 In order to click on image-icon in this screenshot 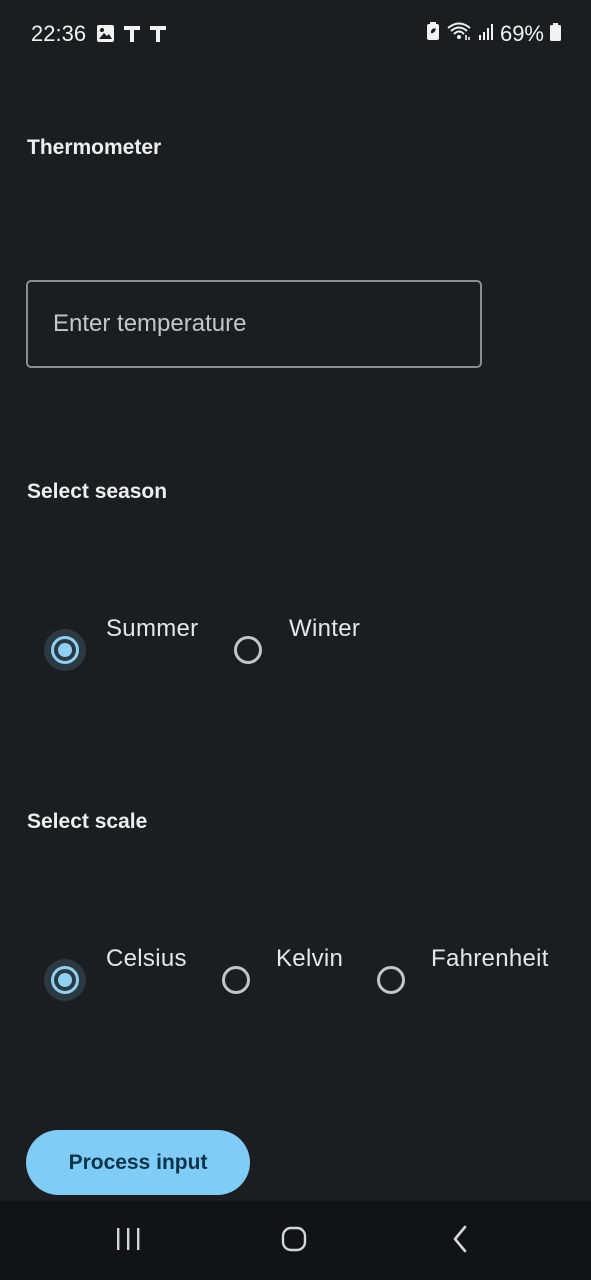, I will do `click(105, 36)`.